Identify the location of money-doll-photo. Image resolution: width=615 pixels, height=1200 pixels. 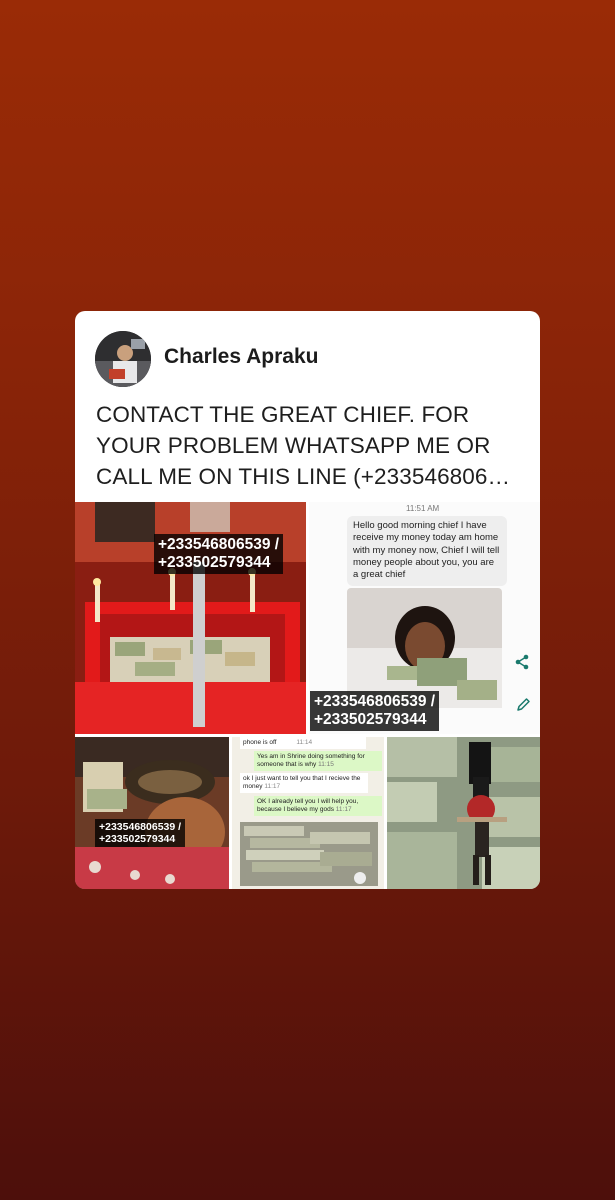
(463, 813).